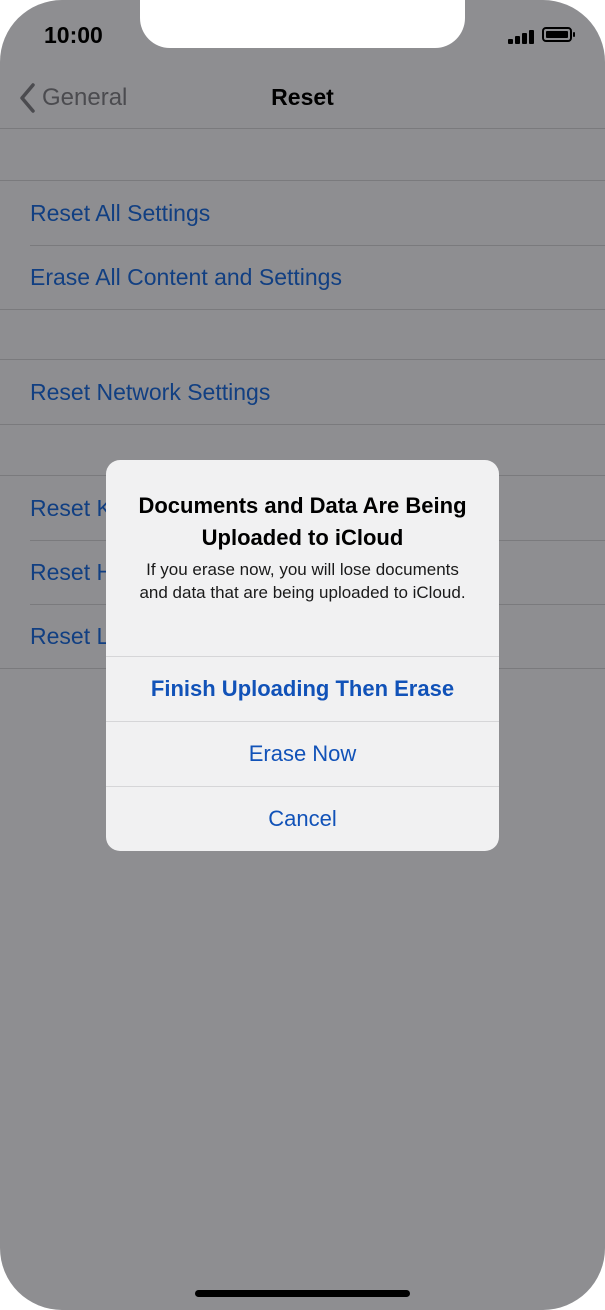 The height and width of the screenshot is (1310, 605). What do you see at coordinates (73, 35) in the screenshot?
I see `status-time: 10:00` at bounding box center [73, 35].